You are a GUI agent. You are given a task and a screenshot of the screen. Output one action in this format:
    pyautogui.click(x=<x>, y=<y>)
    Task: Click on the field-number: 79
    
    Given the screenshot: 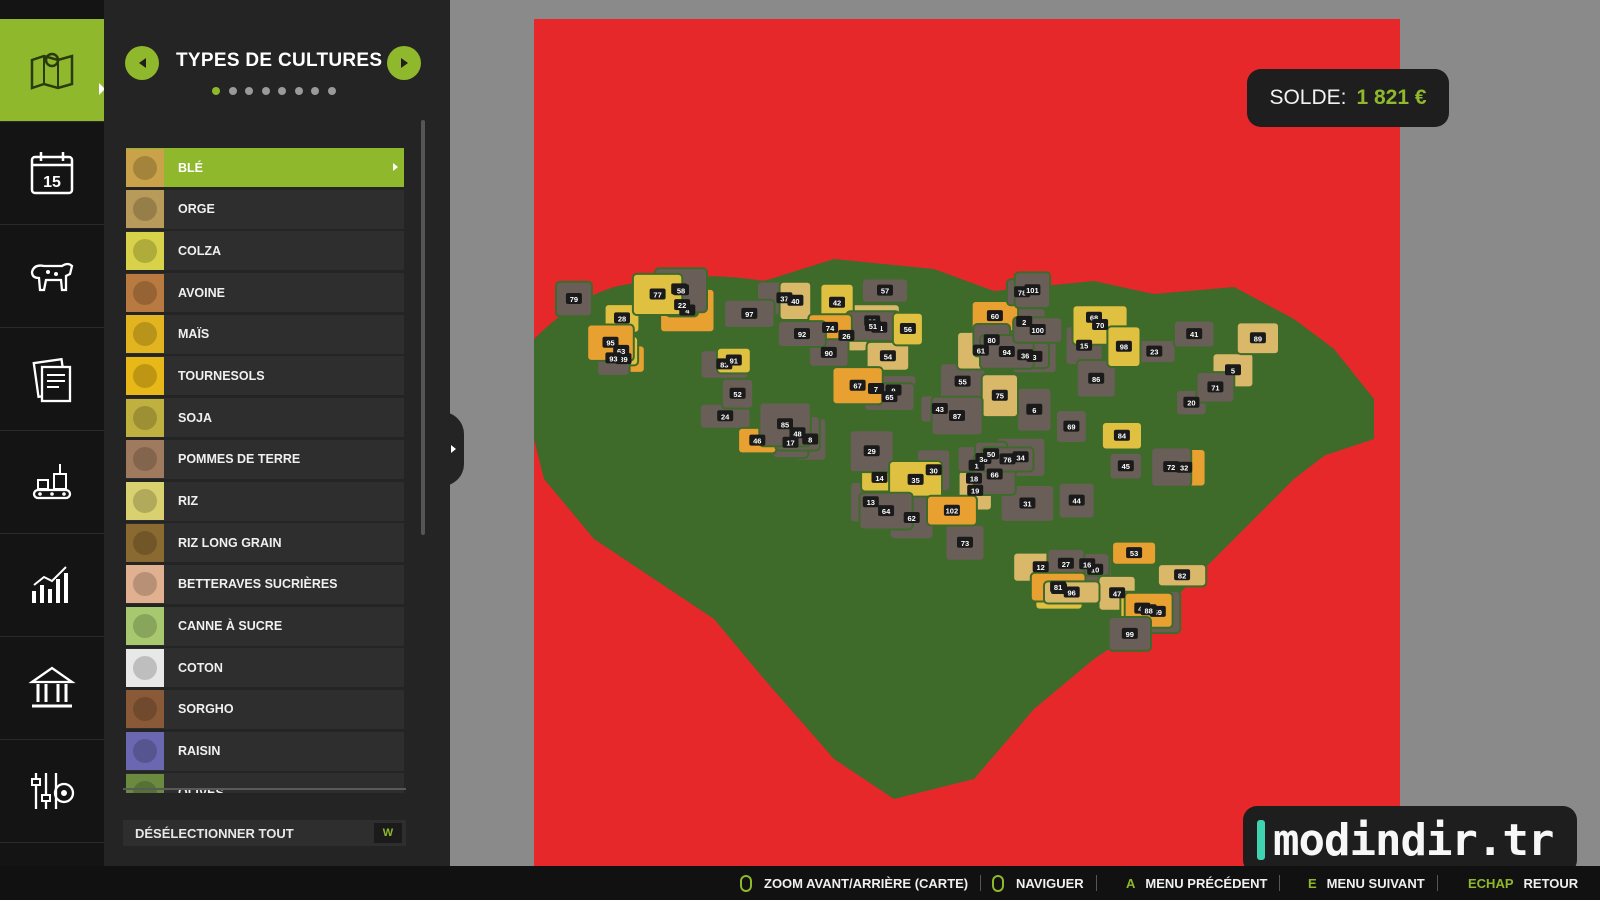 What is the action you would take?
    pyautogui.click(x=574, y=299)
    